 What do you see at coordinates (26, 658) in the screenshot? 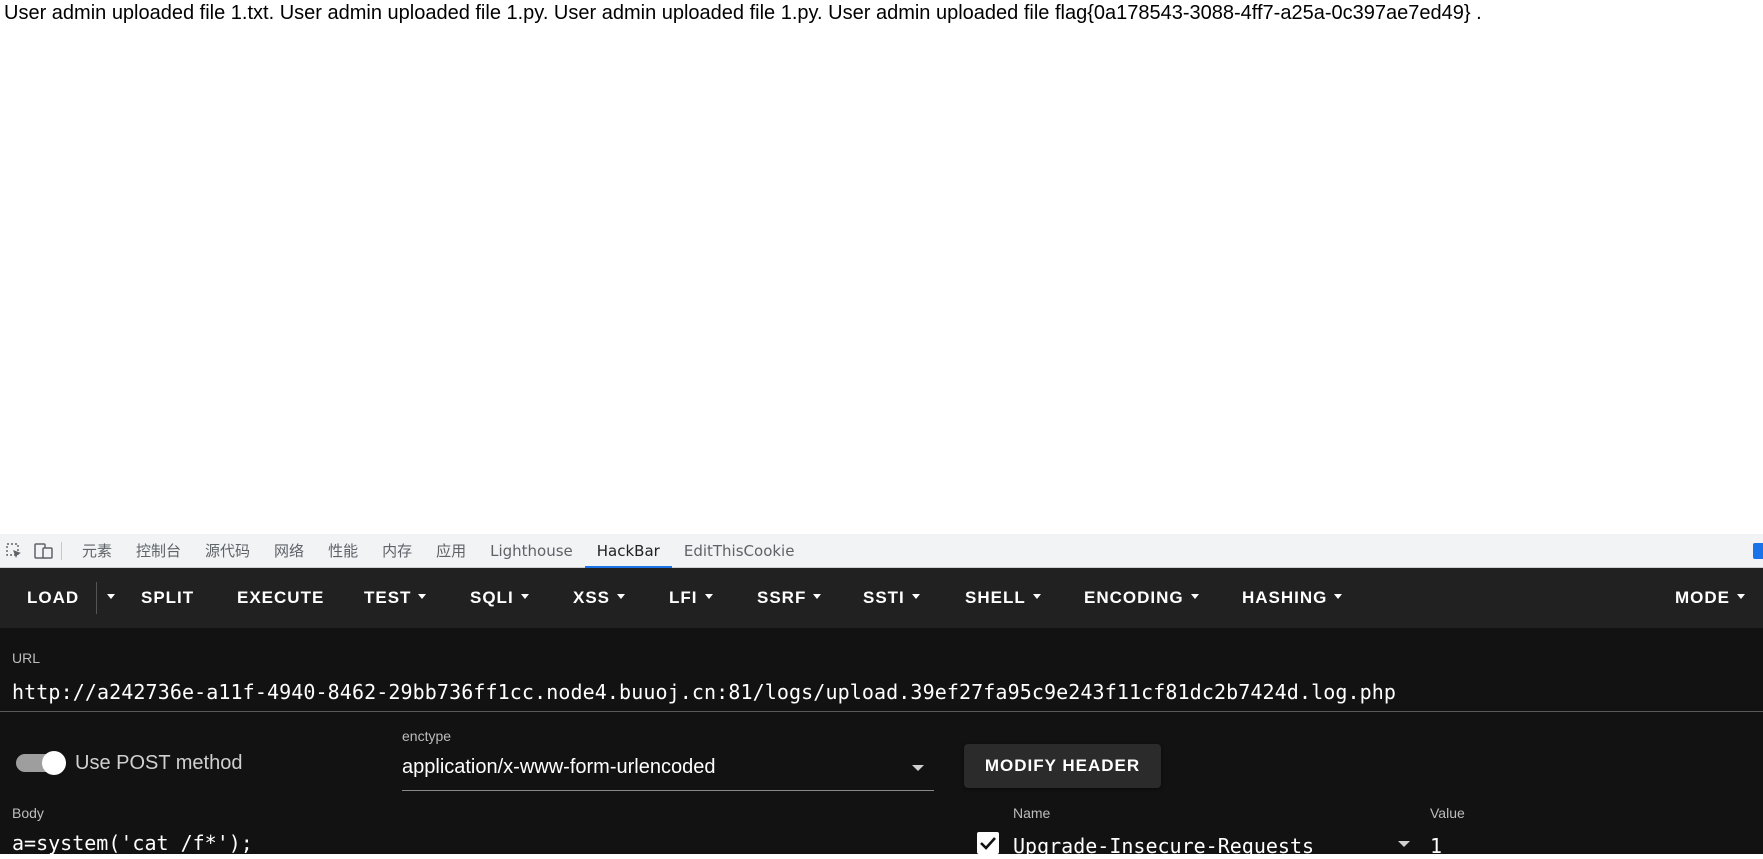
I see `url-label: URL` at bounding box center [26, 658].